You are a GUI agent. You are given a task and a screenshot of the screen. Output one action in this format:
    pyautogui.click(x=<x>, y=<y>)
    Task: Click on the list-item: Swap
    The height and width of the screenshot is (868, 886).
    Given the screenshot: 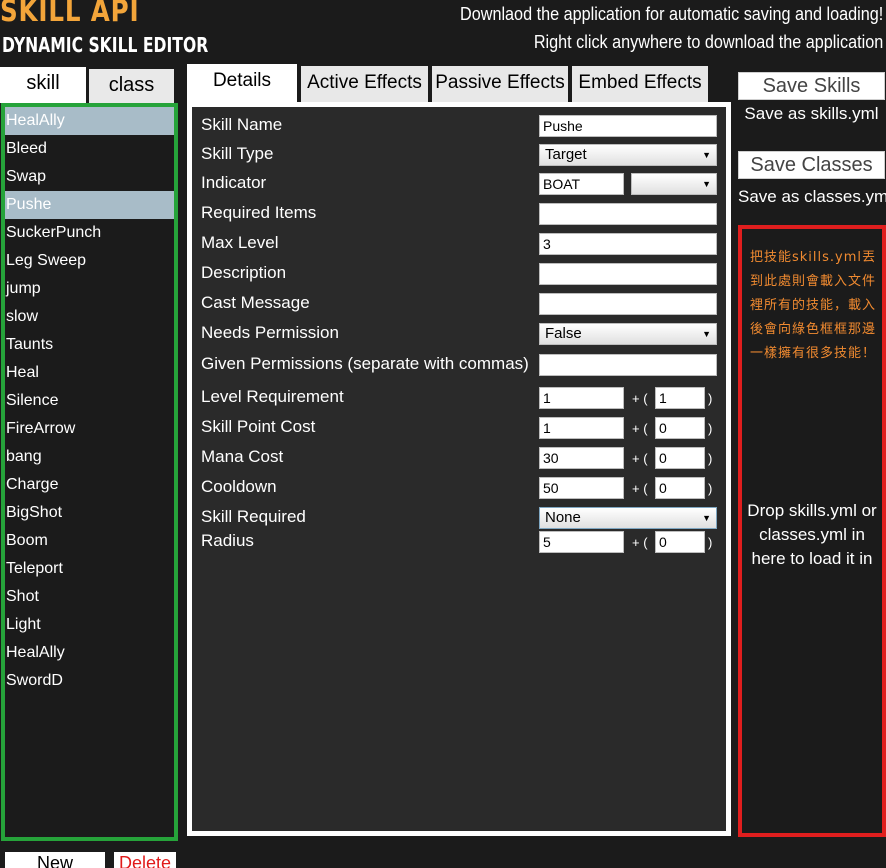 What is the action you would take?
    pyautogui.click(x=89, y=177)
    